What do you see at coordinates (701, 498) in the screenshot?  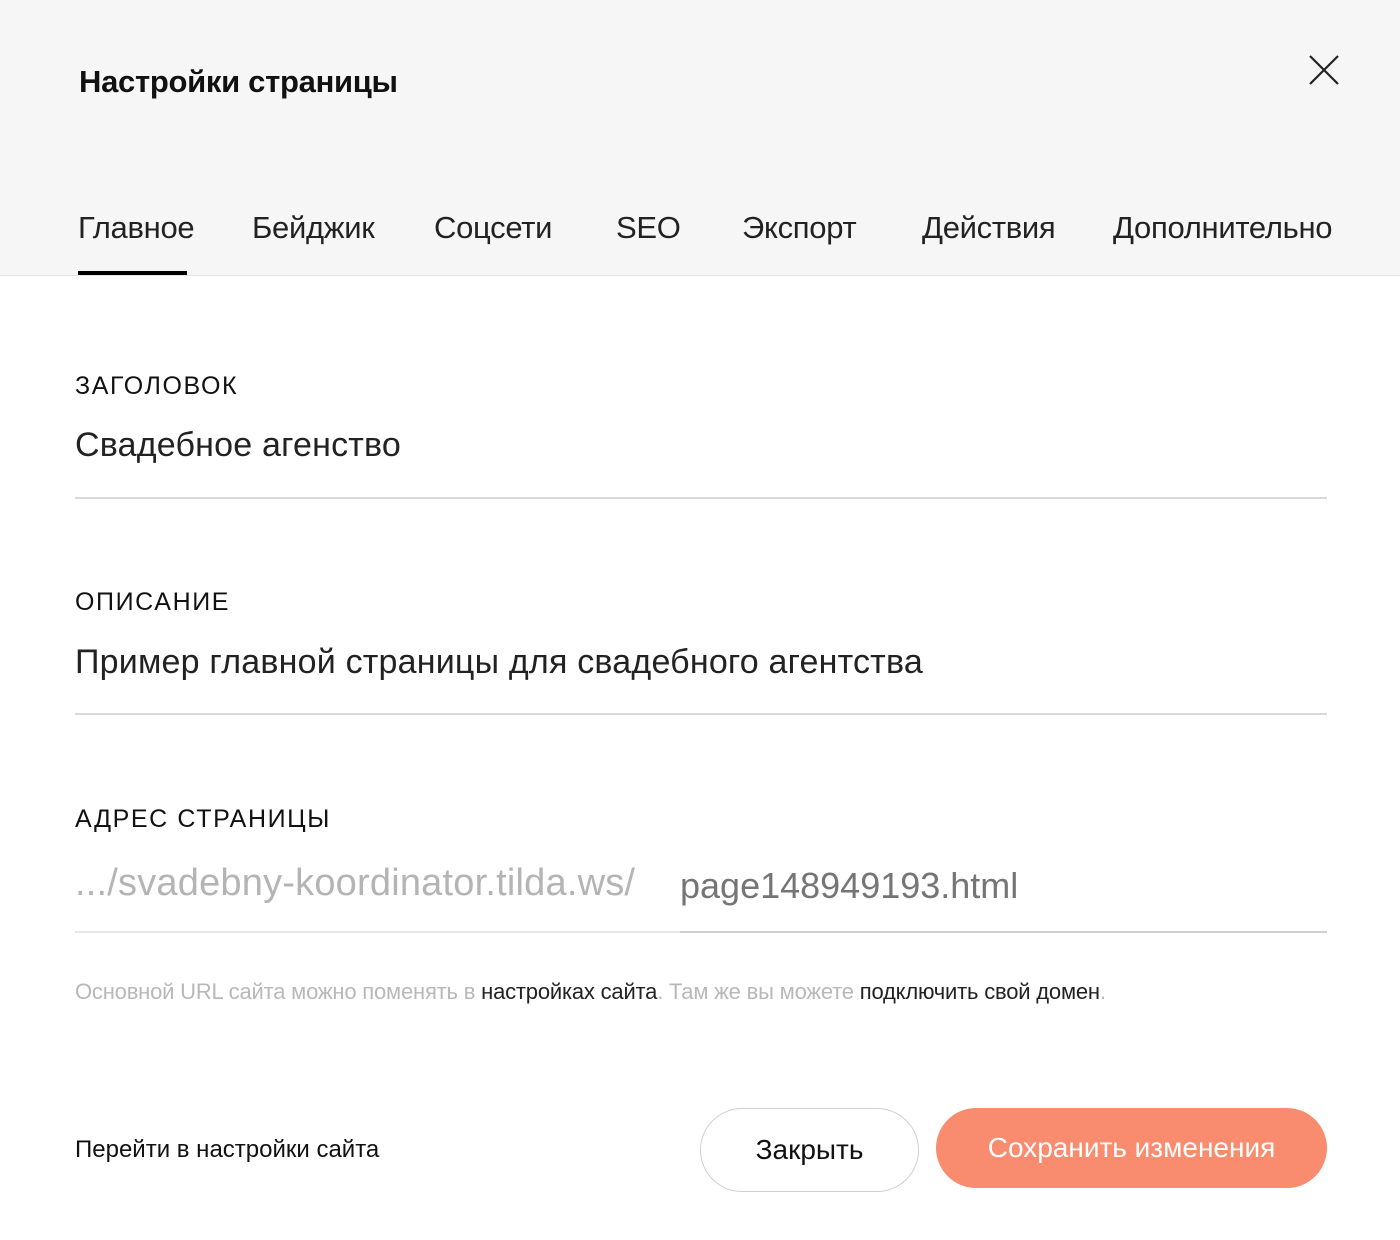 I see `title-underline` at bounding box center [701, 498].